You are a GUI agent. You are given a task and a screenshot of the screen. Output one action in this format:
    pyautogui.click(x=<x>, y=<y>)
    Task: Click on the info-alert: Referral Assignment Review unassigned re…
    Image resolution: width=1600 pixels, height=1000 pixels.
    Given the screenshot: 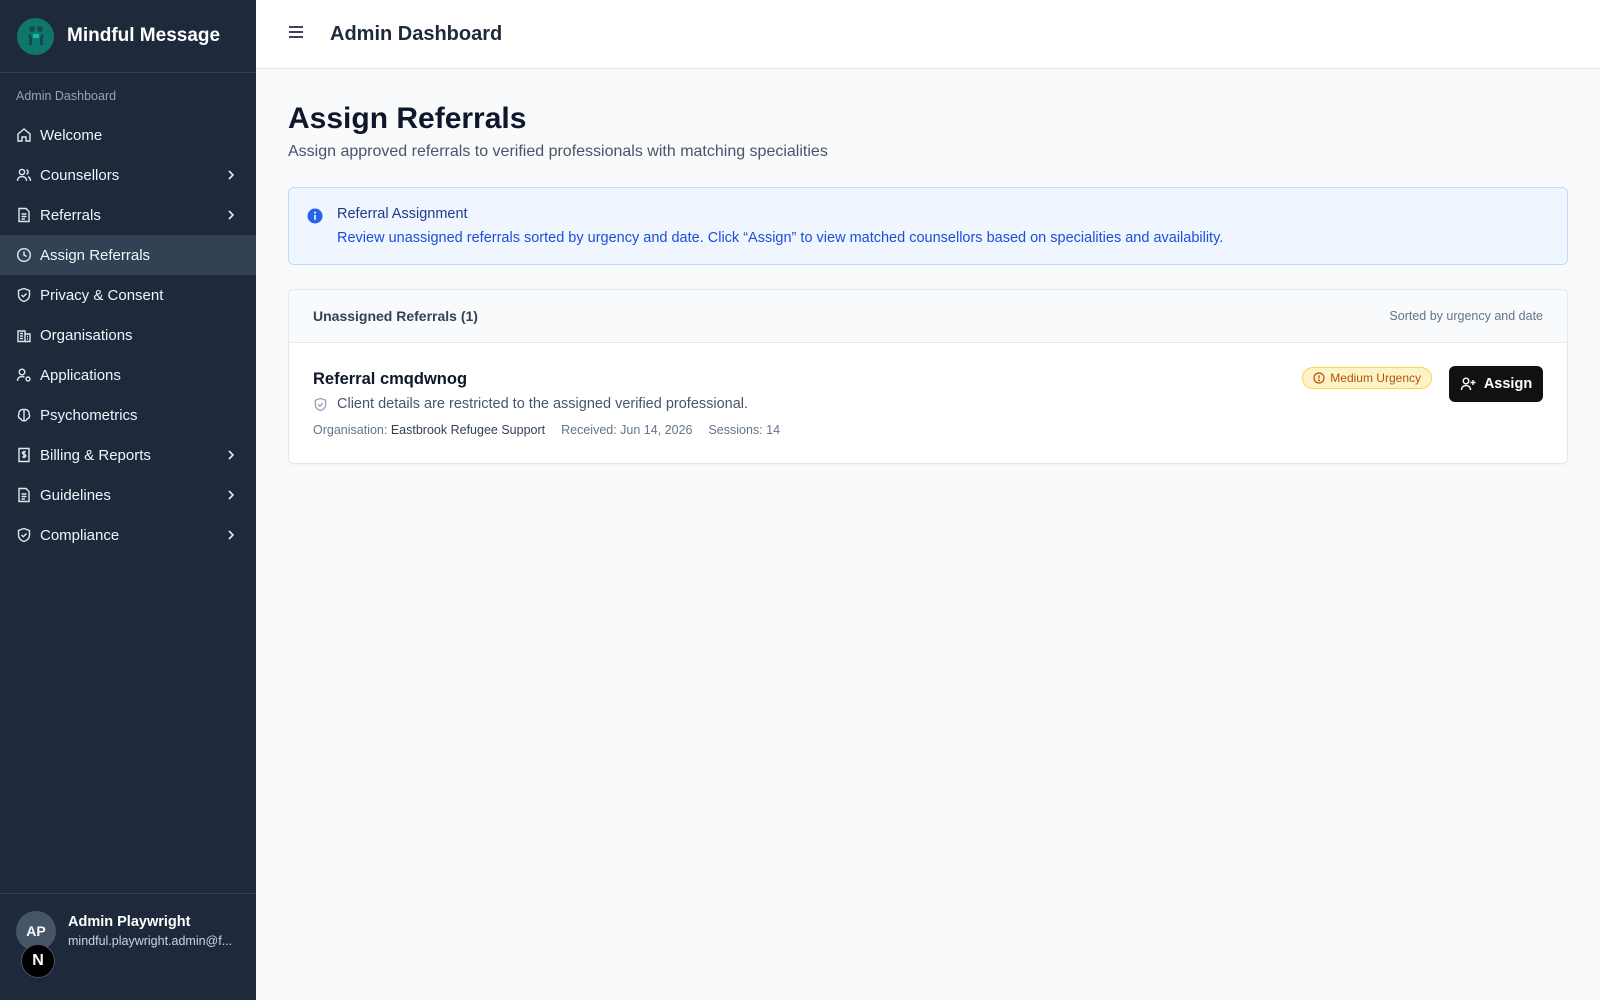 What is the action you would take?
    pyautogui.click(x=928, y=226)
    